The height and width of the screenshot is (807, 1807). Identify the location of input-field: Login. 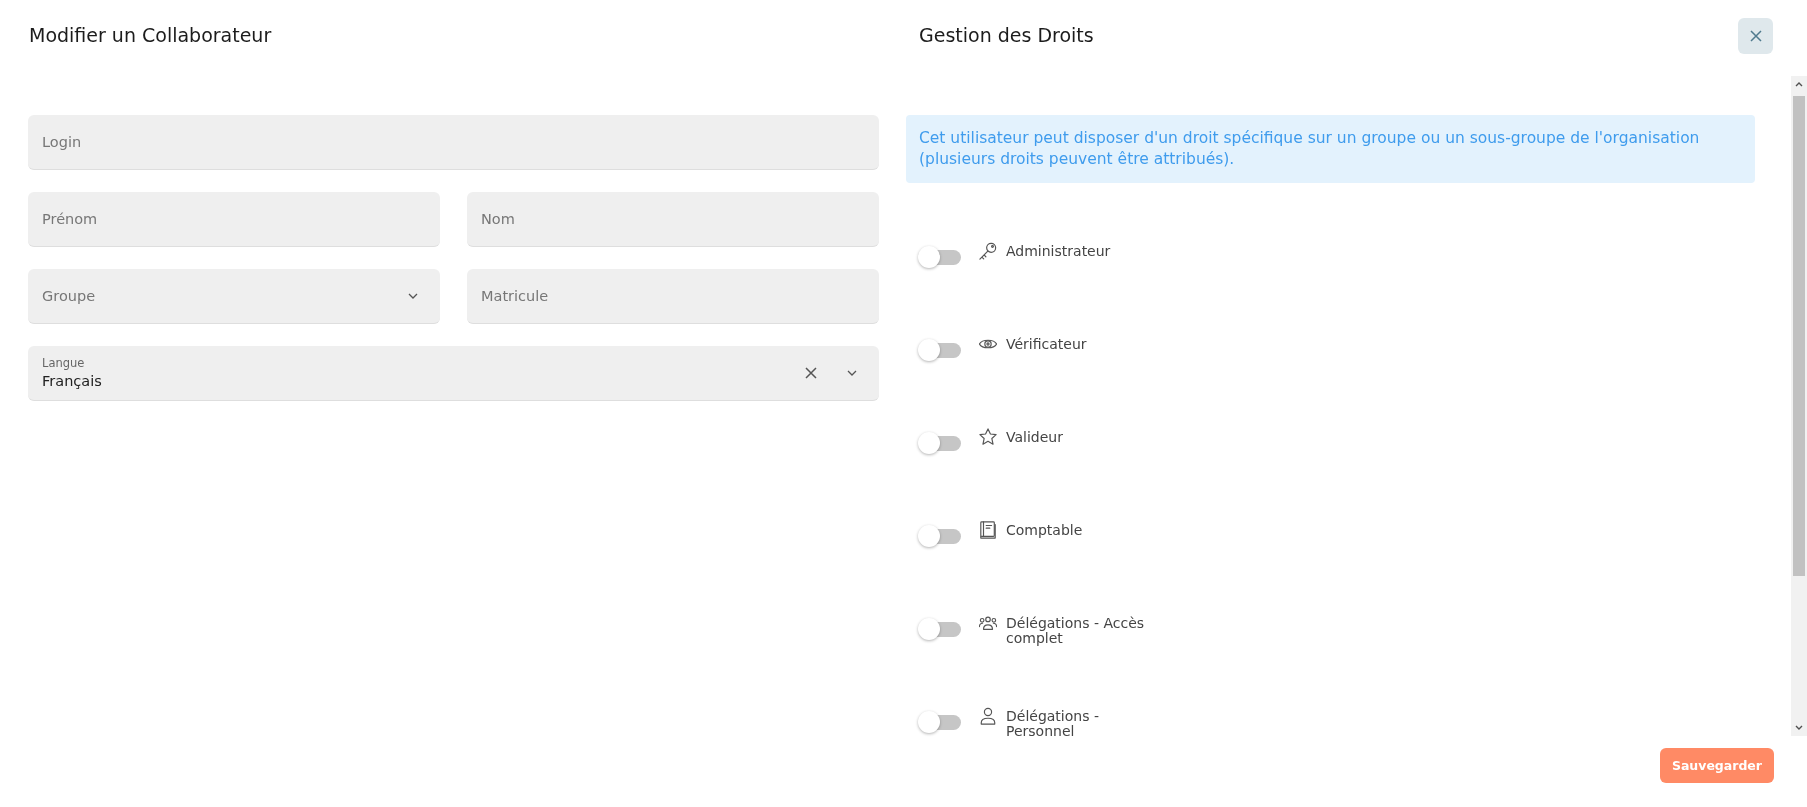
(453, 142).